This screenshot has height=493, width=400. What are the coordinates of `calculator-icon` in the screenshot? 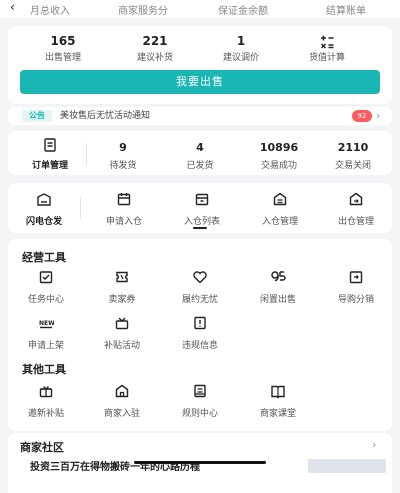 It's located at (327, 42).